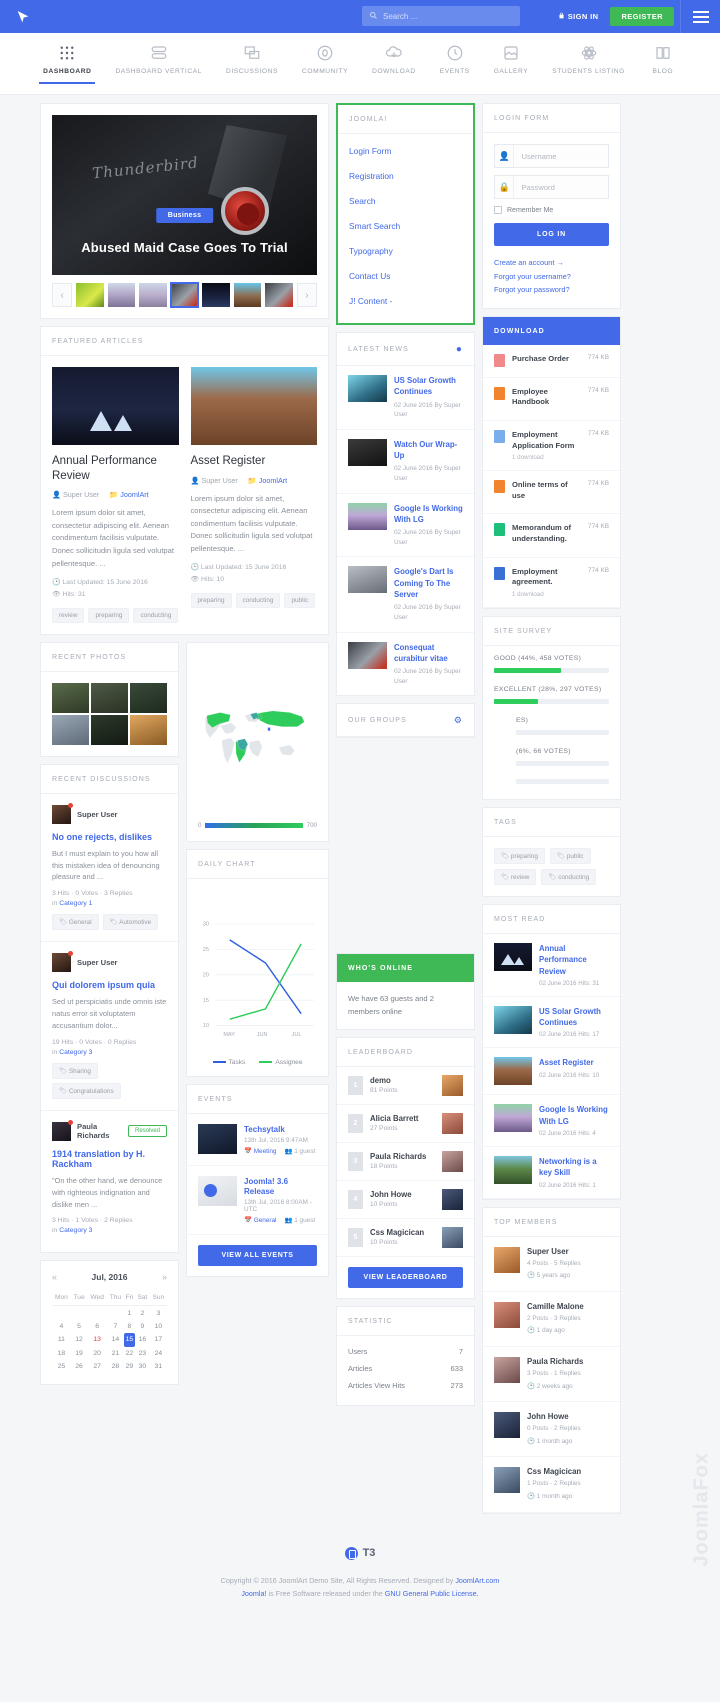 This screenshot has height=1702, width=720. Describe the element at coordinates (405, 1124) in the screenshot. I see `leaderboard-row: 2 Alicia Barrett 27 Points` at that location.